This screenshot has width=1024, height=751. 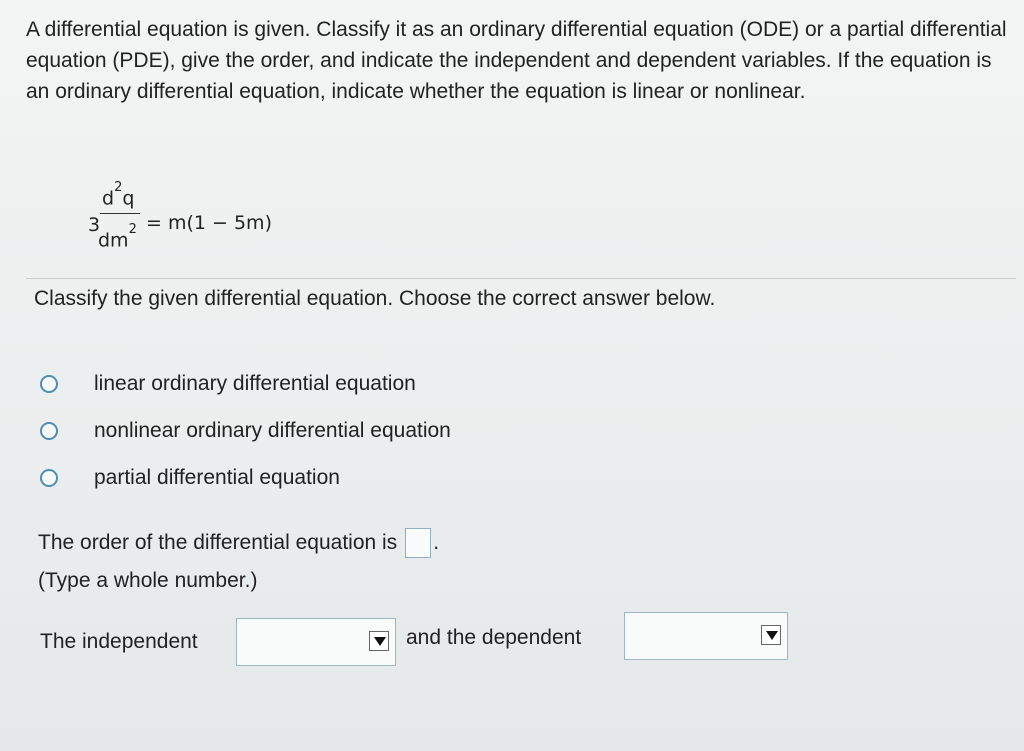 What do you see at coordinates (119, 641) in the screenshot?
I see `independent-label: The independent` at bounding box center [119, 641].